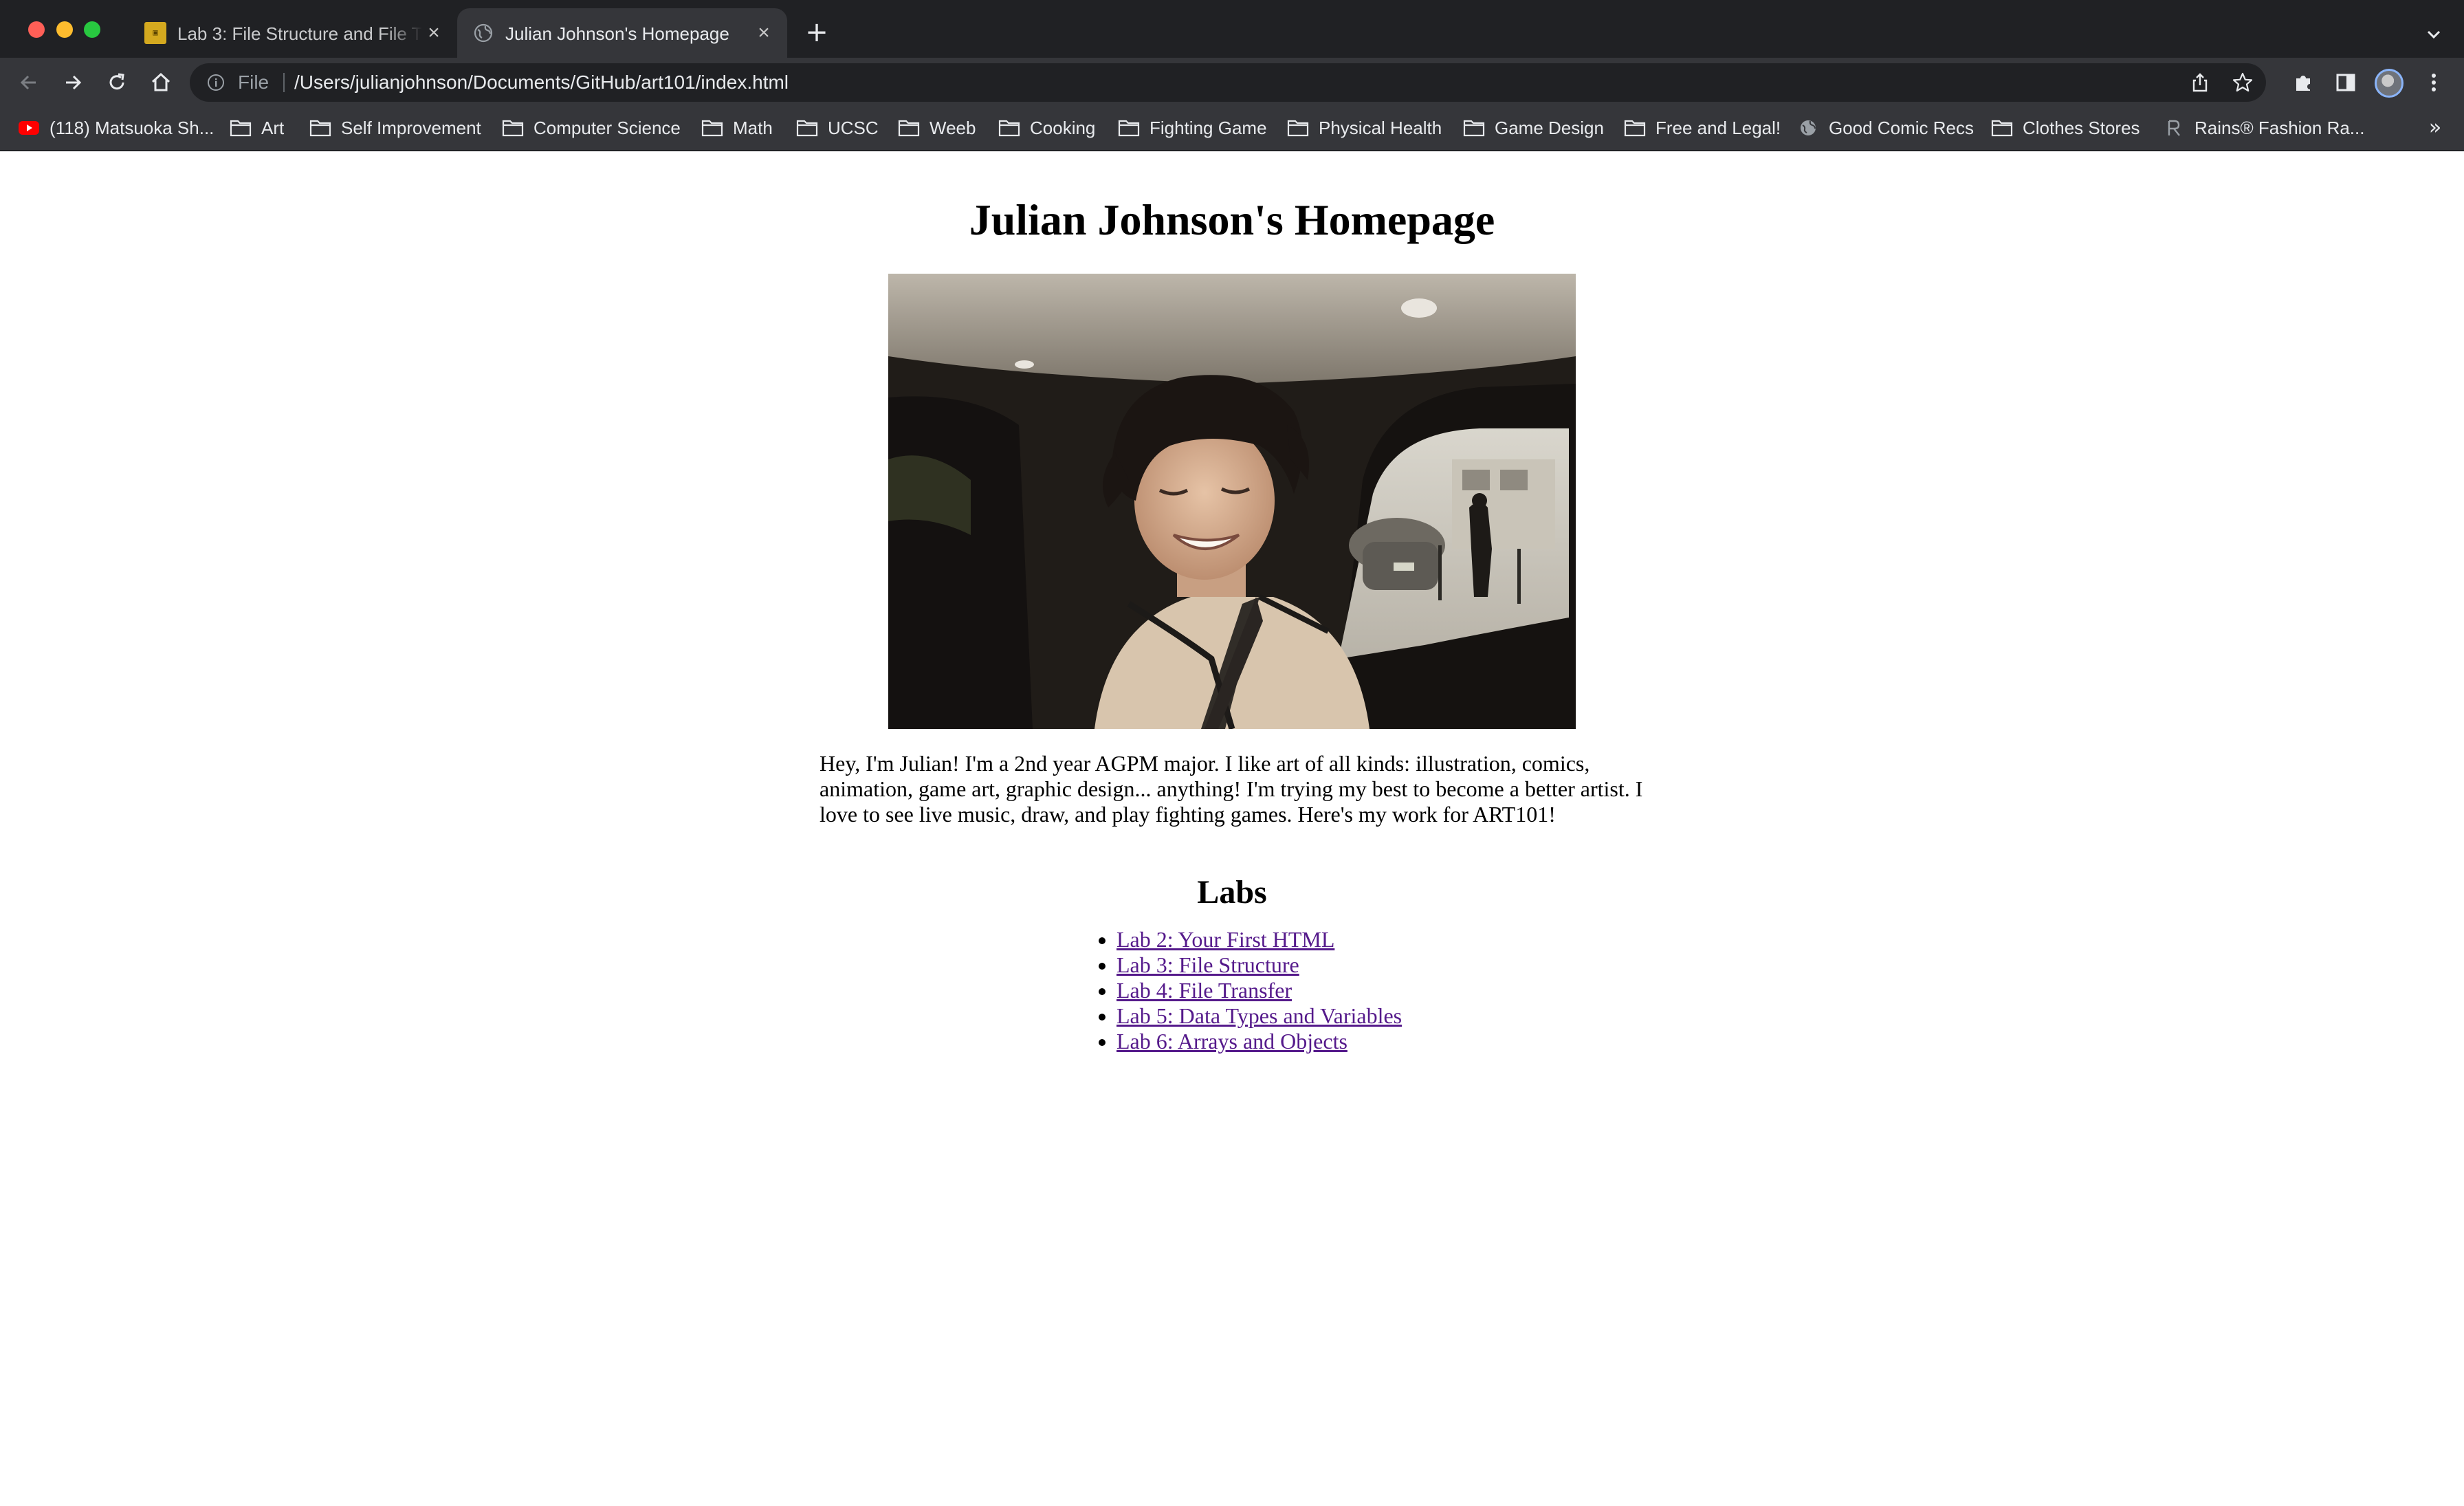  Describe the element at coordinates (299, 33) in the screenshot. I see `tab-title: Lab 3: File Structure and File Transfer` at that location.